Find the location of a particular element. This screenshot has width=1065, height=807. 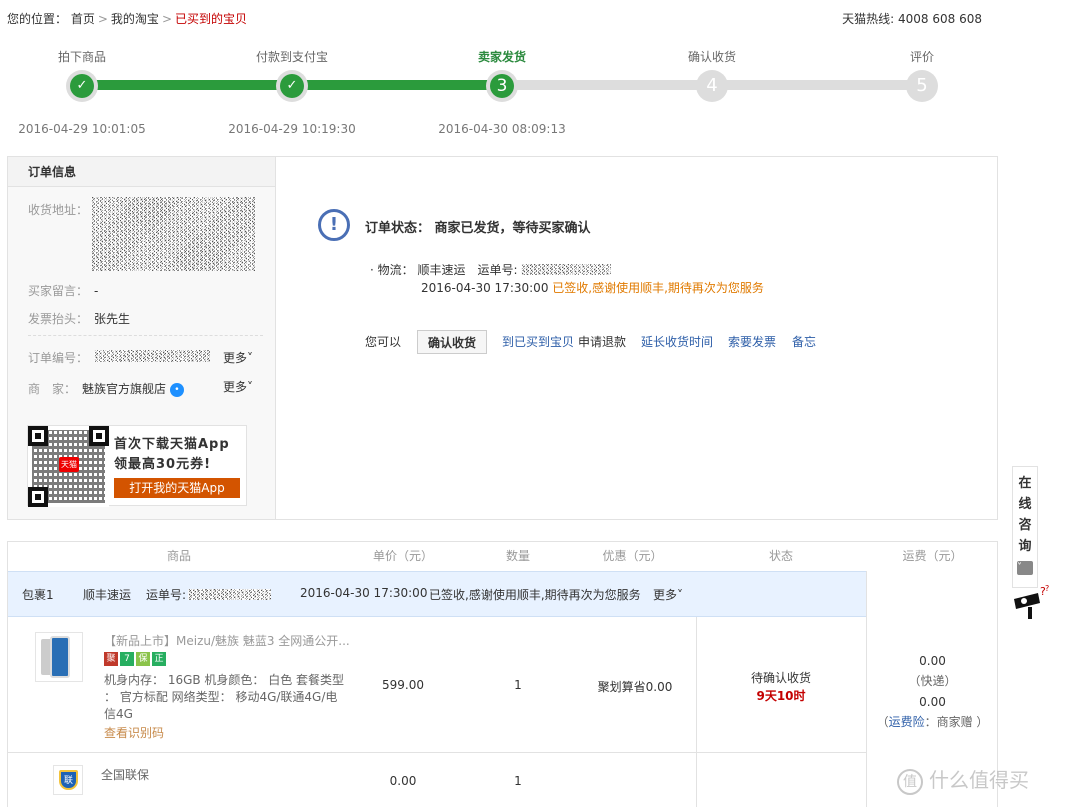

memo-link: 备忘 is located at coordinates (804, 342).